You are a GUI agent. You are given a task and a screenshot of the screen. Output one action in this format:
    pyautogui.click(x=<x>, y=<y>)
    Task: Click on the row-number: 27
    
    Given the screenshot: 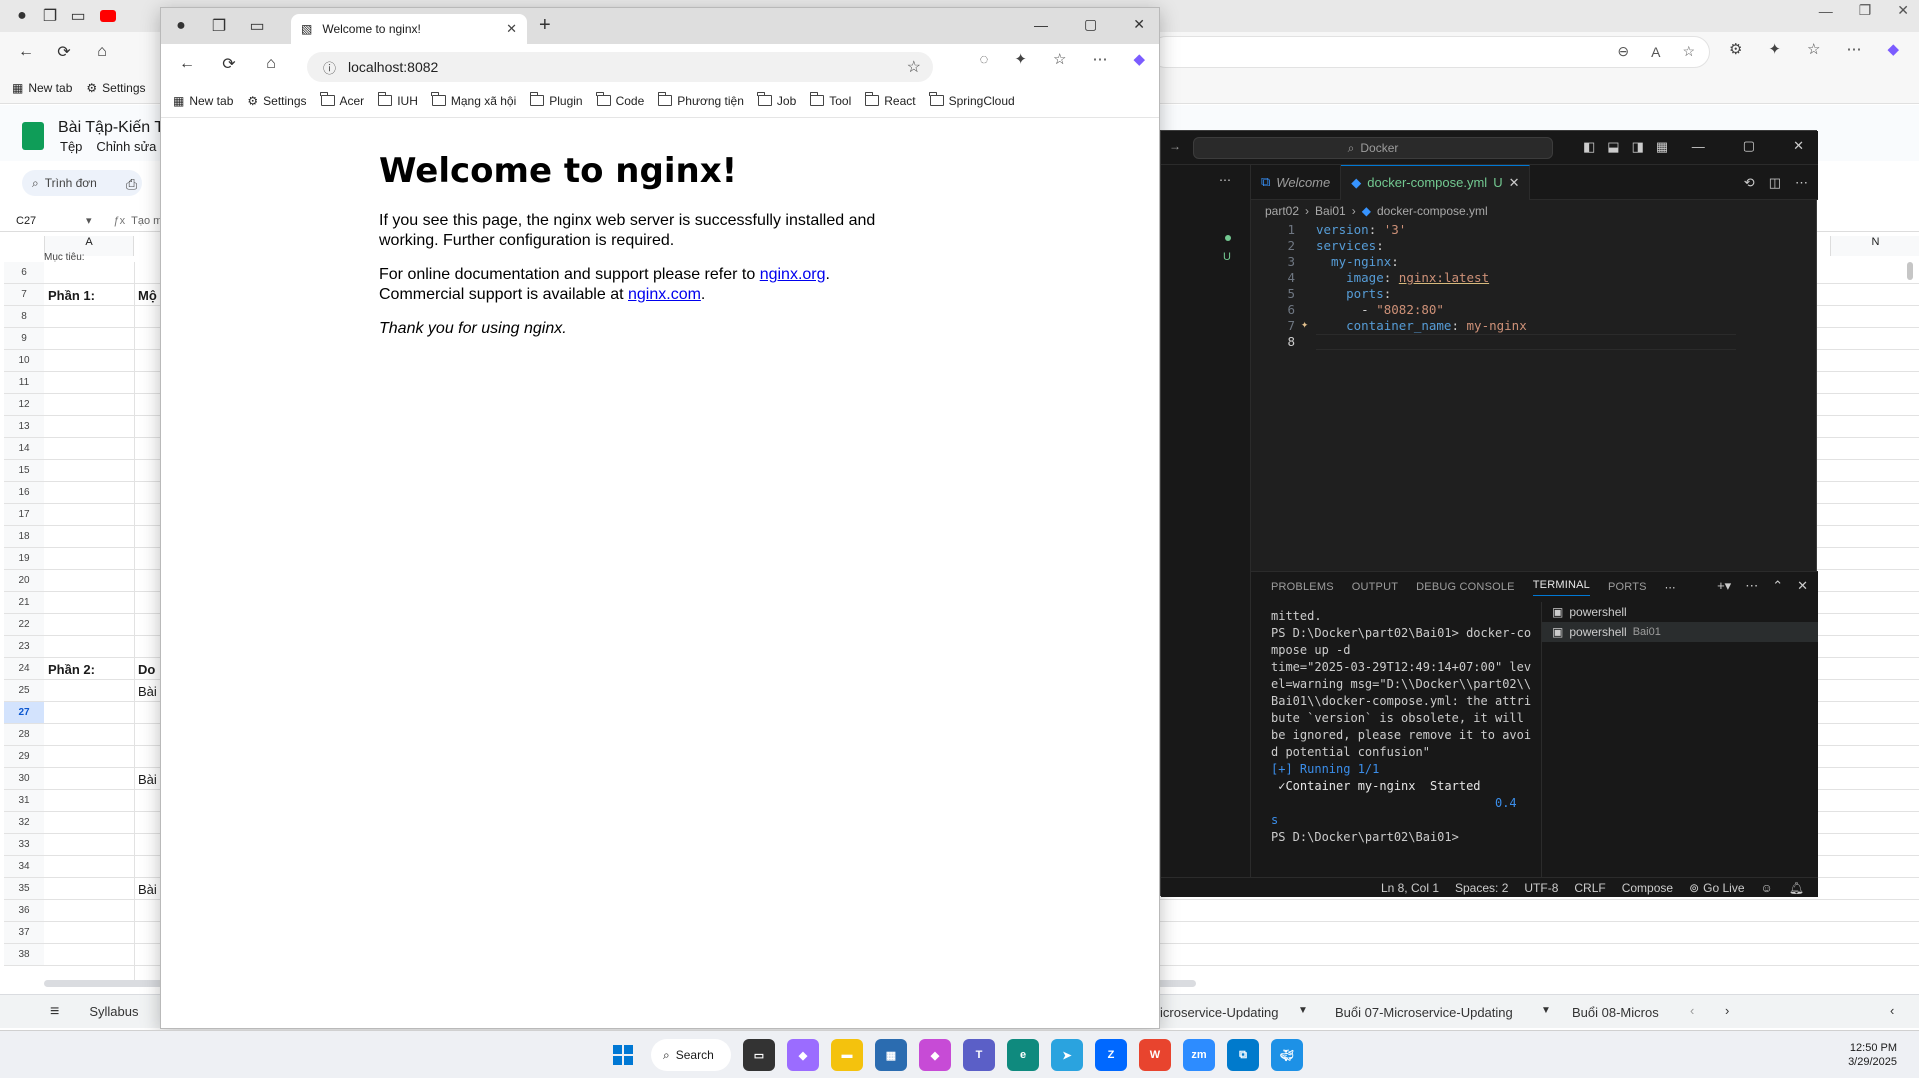 What is the action you would take?
    pyautogui.click(x=24, y=713)
    